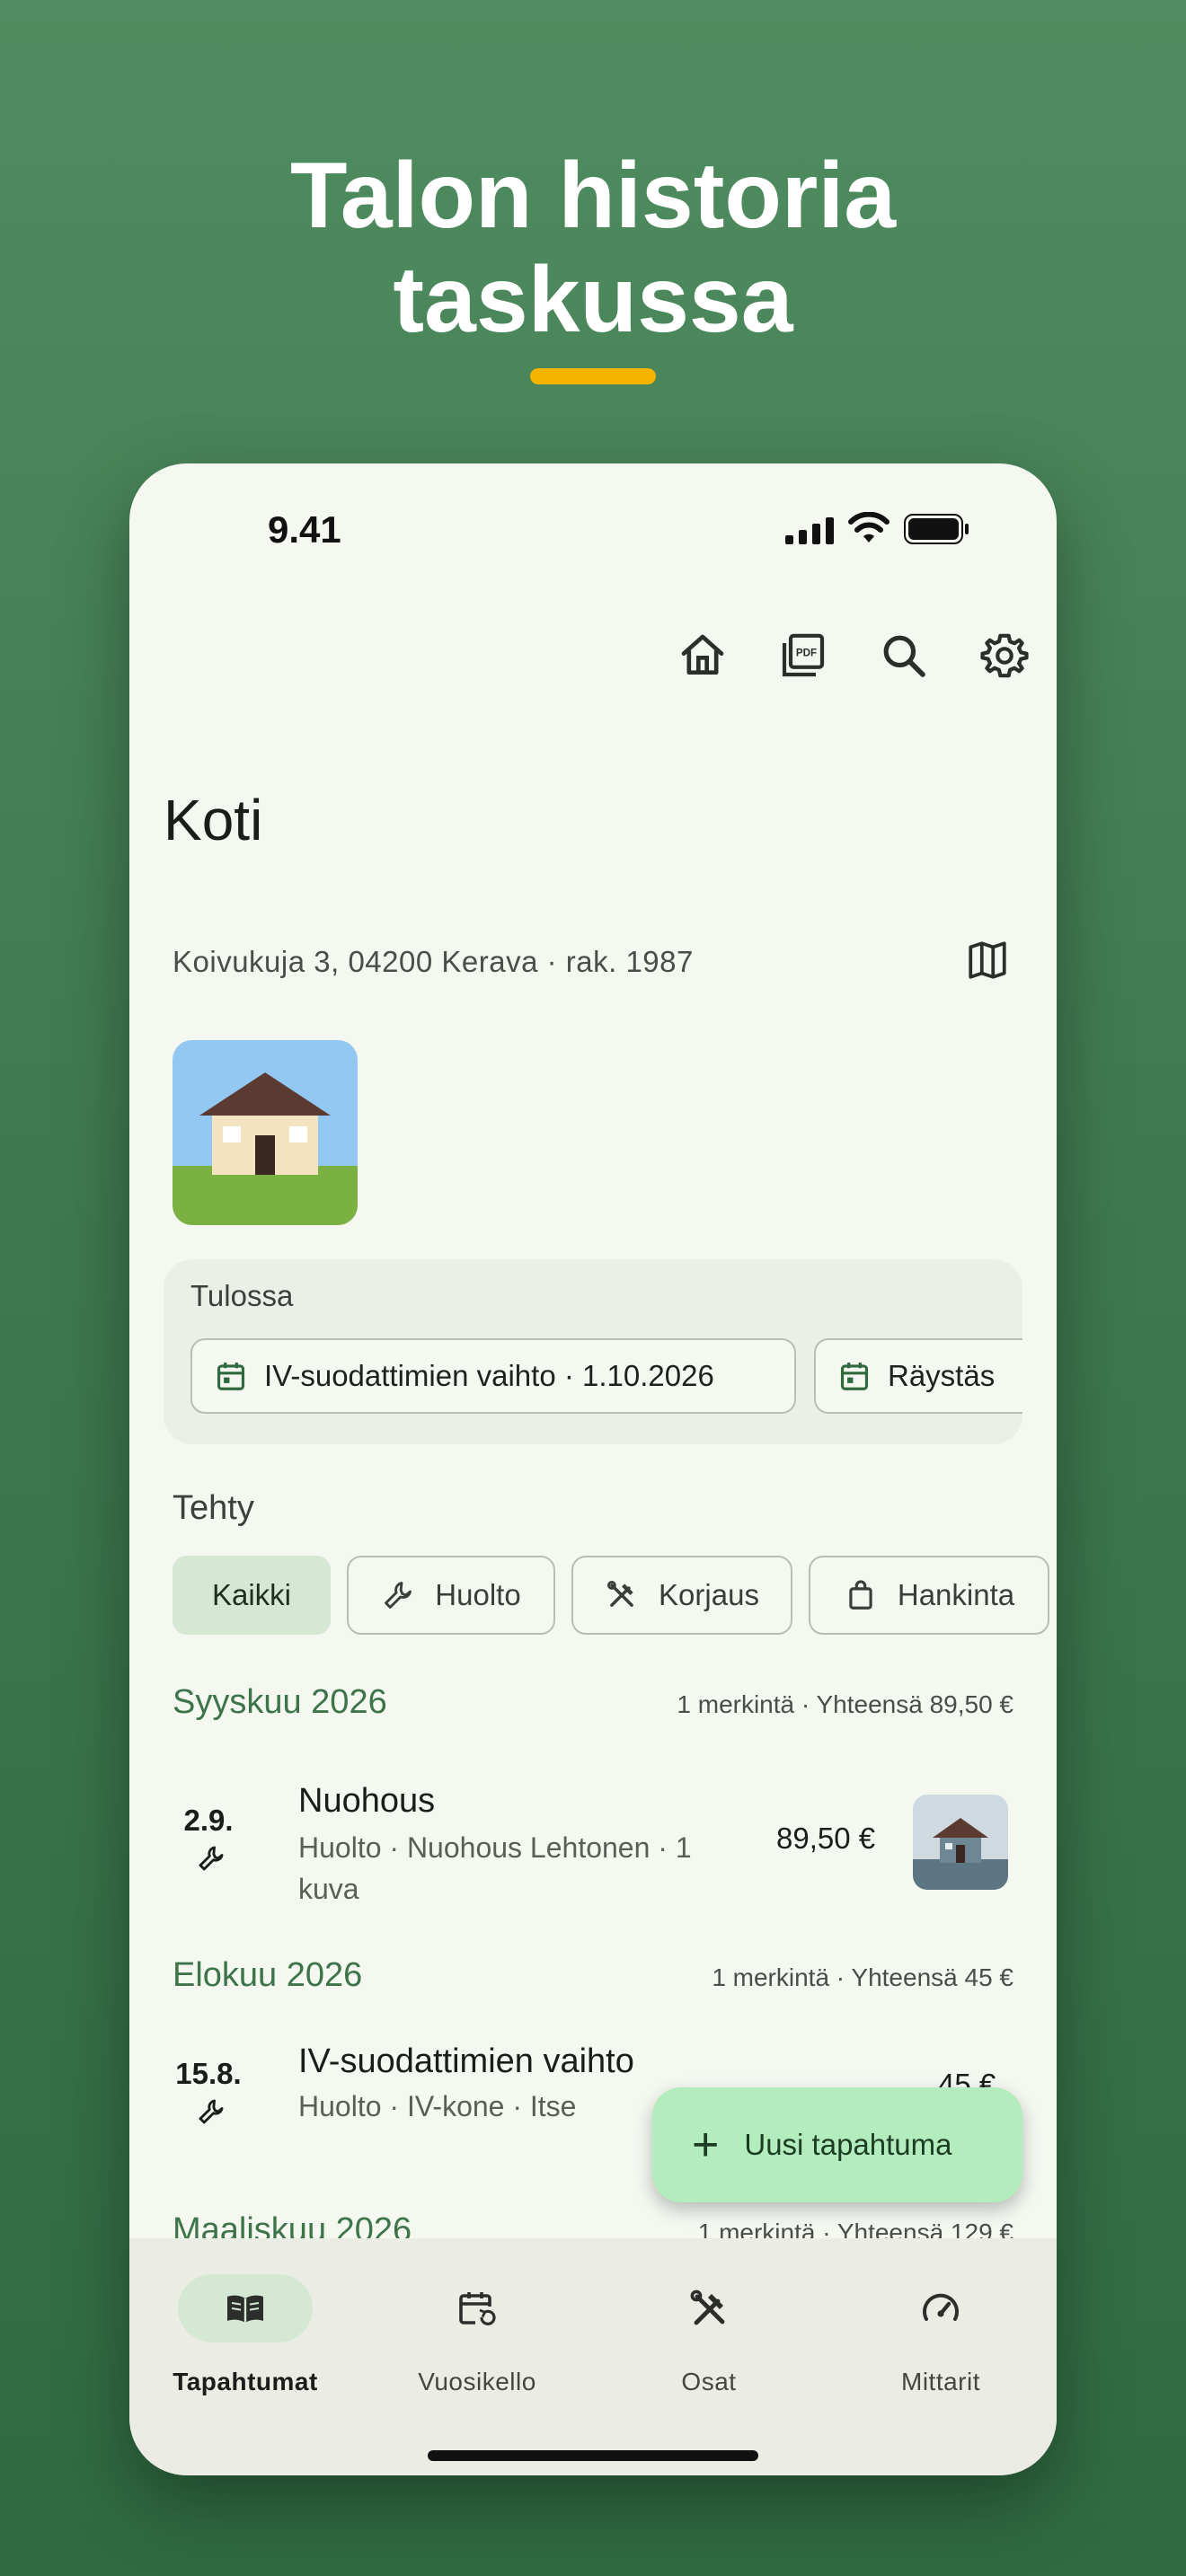 The image size is (1186, 2576). I want to click on search-icon, so click(904, 656).